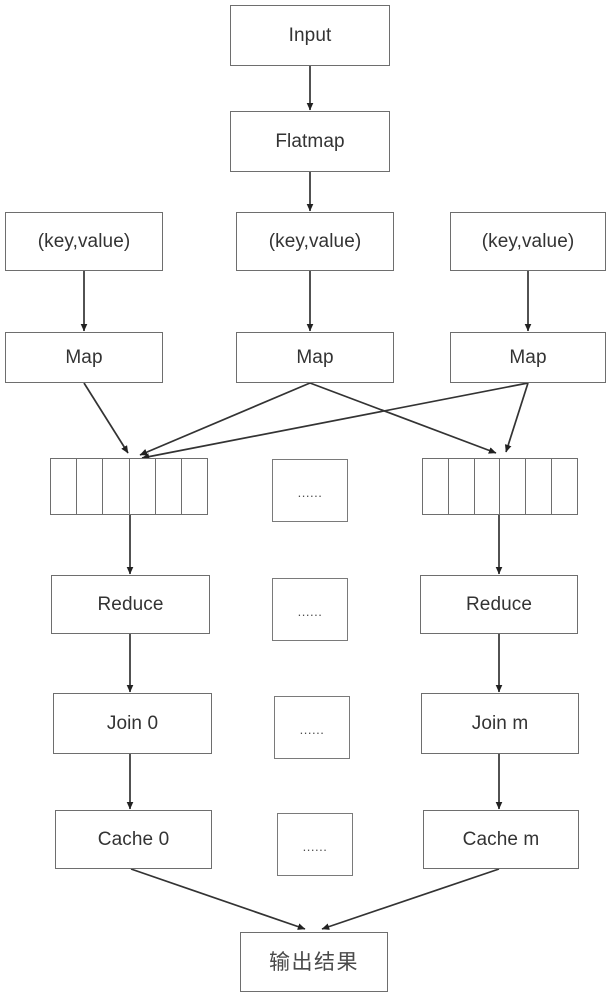  I want to click on node-cache-right: Cache m, so click(501, 839).